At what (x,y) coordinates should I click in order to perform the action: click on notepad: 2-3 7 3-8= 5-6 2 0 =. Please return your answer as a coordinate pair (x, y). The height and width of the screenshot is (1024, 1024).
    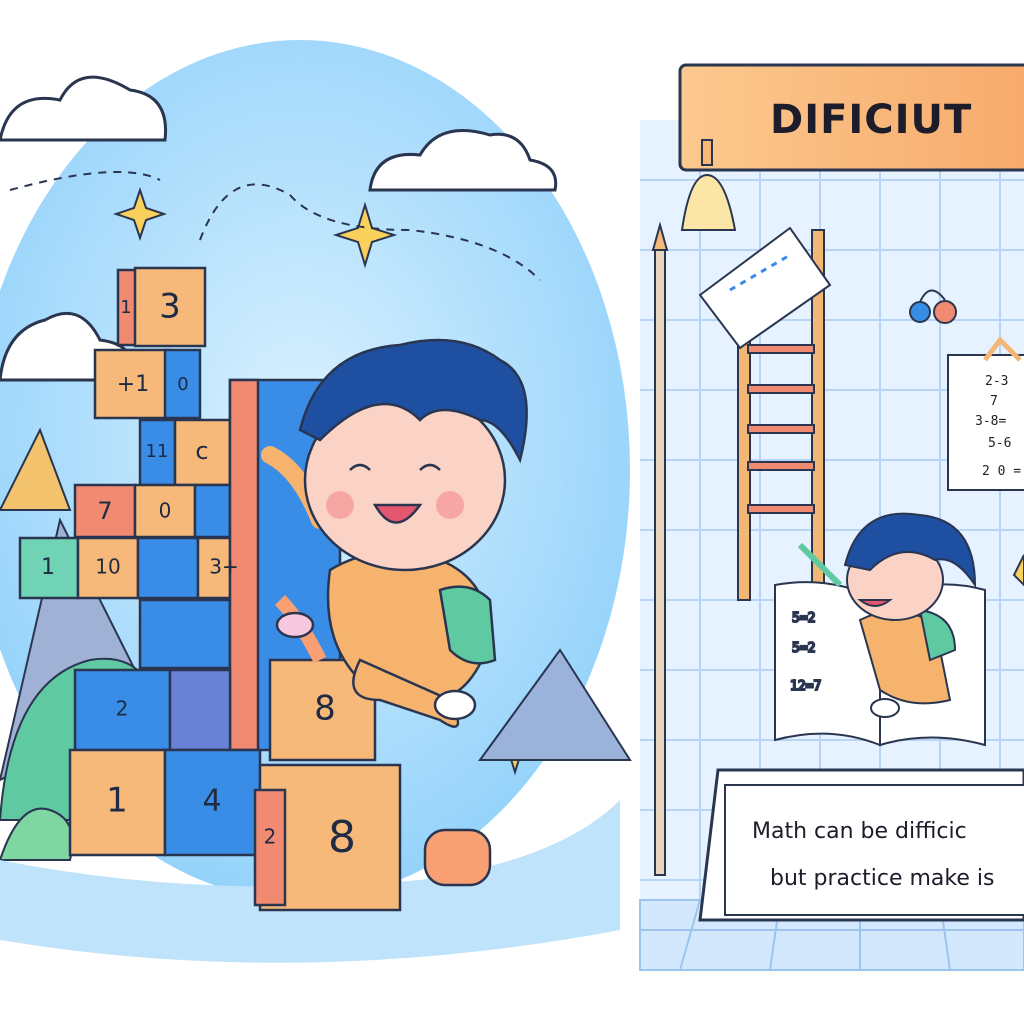
    Looking at the image, I should click on (985, 413).